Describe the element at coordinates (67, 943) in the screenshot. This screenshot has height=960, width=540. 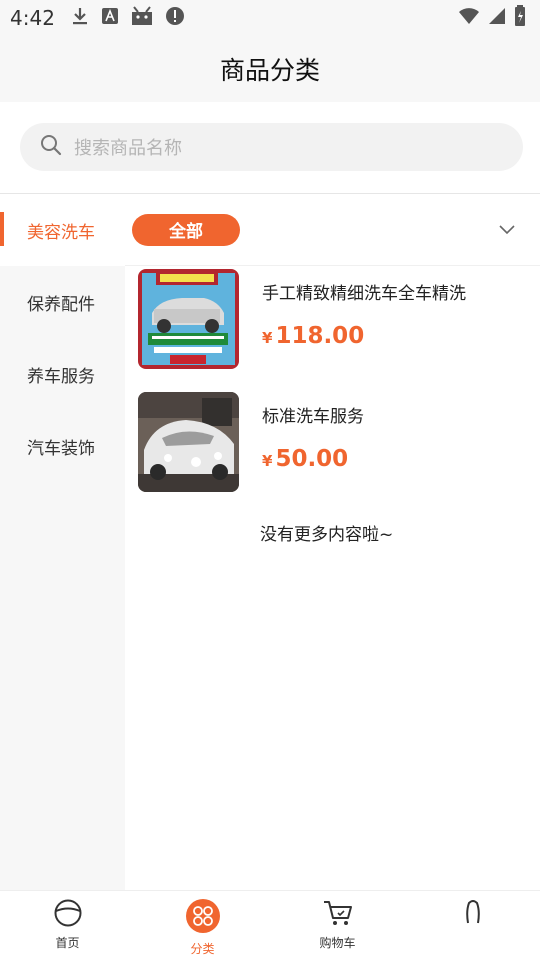
I see `tab-label: 首页` at that location.